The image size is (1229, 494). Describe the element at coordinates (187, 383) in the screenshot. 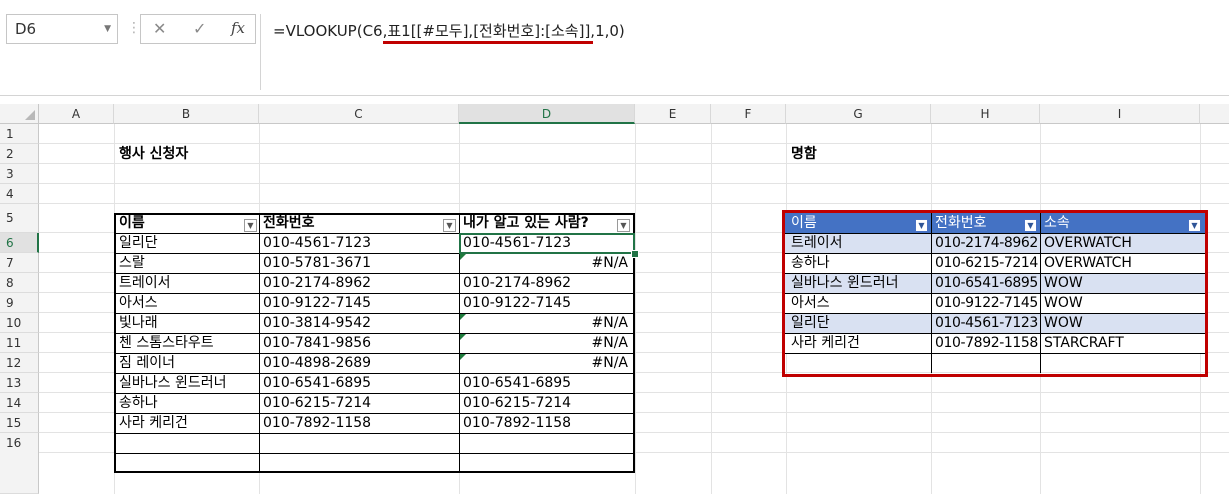

I see `table-cell: 실바나스 윈드러너` at that location.